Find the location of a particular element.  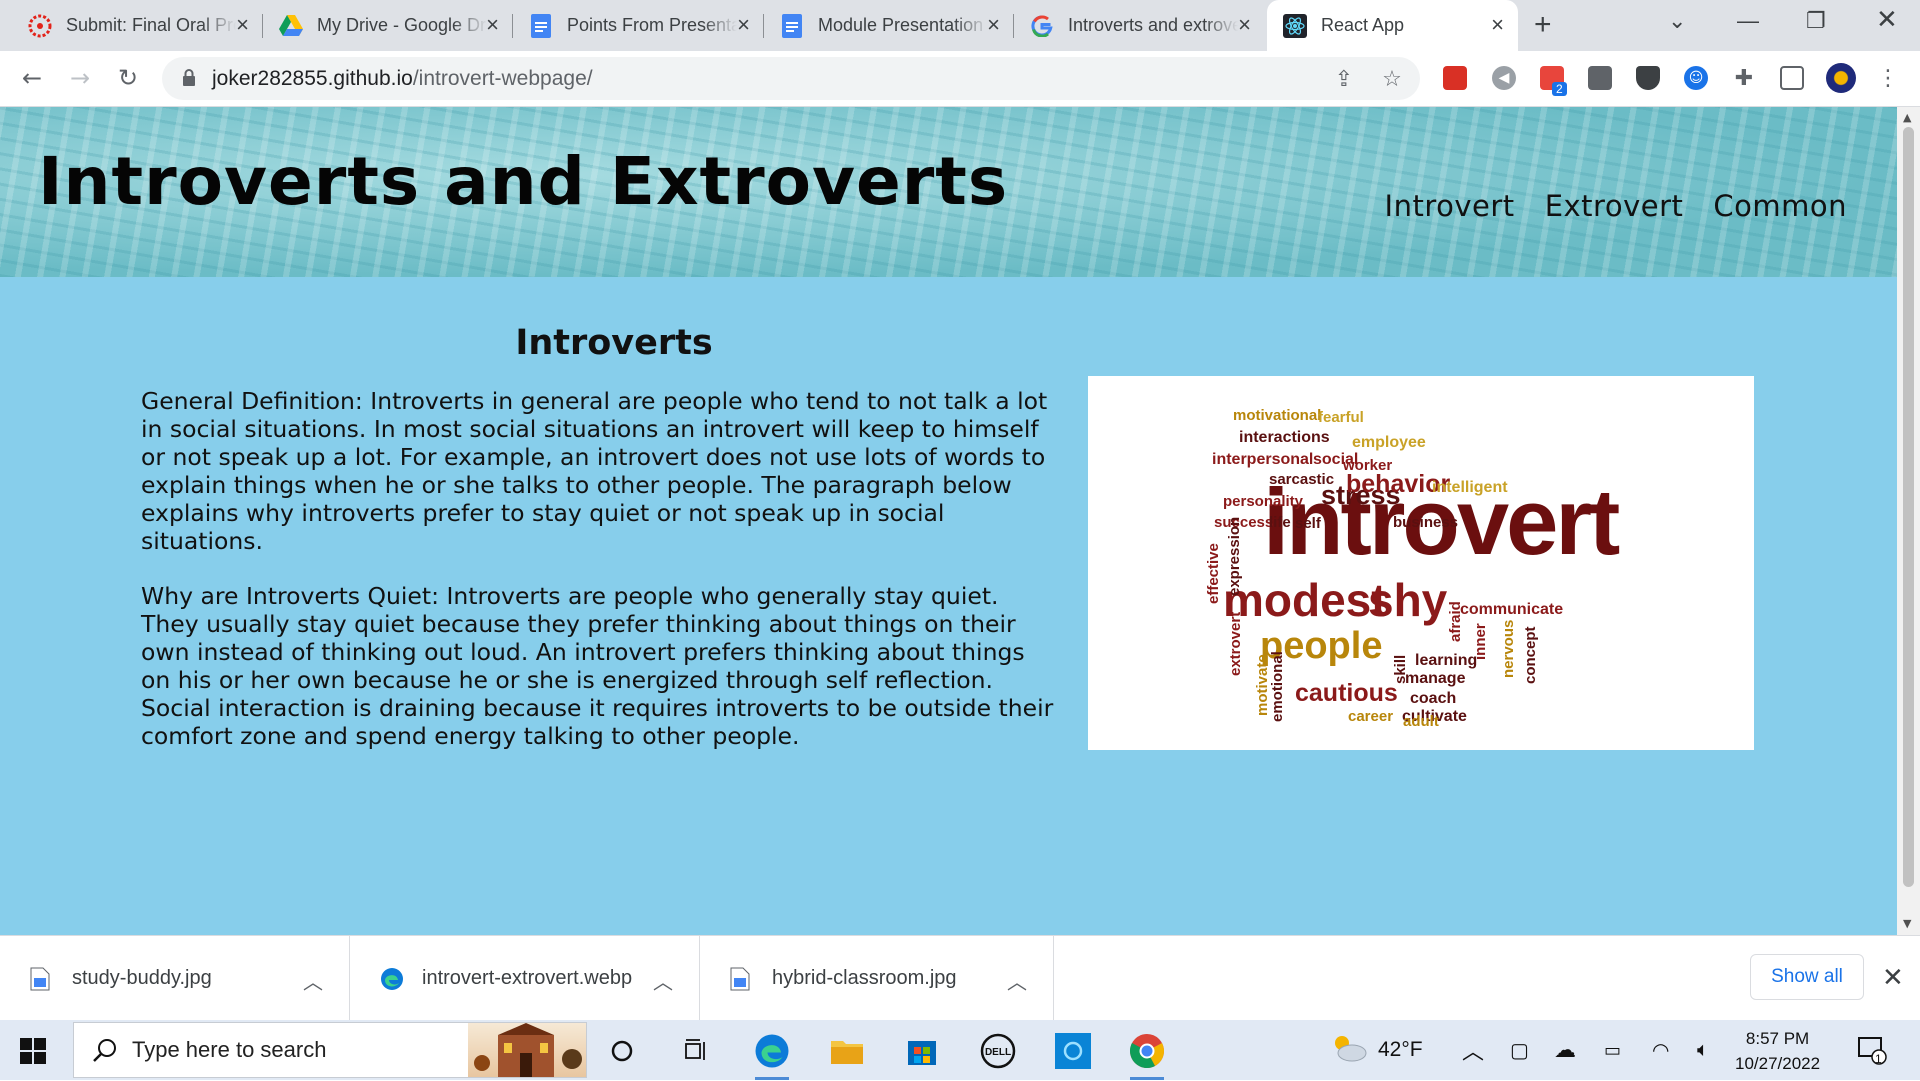

nav-link-extrovert: Extrovert is located at coordinates (1614, 206).